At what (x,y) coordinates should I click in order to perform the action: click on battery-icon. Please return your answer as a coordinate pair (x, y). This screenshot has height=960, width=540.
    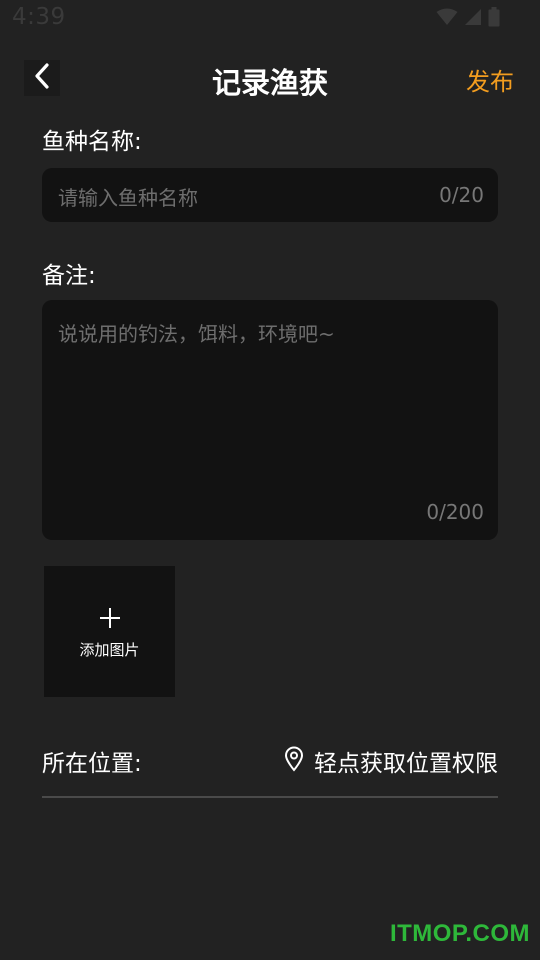
    Looking at the image, I should click on (494, 17).